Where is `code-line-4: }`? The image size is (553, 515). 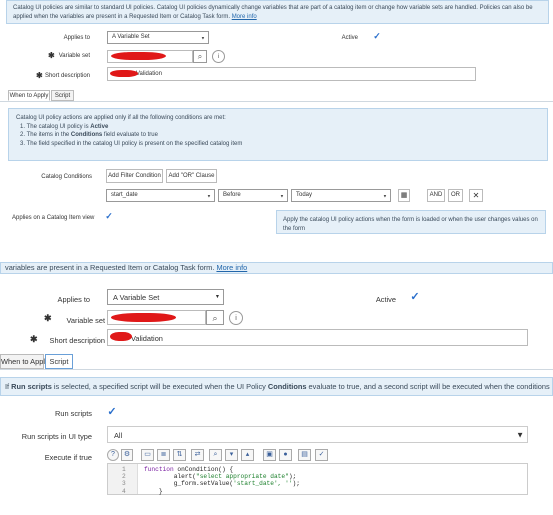
code-line-4: } is located at coordinates (153, 491).